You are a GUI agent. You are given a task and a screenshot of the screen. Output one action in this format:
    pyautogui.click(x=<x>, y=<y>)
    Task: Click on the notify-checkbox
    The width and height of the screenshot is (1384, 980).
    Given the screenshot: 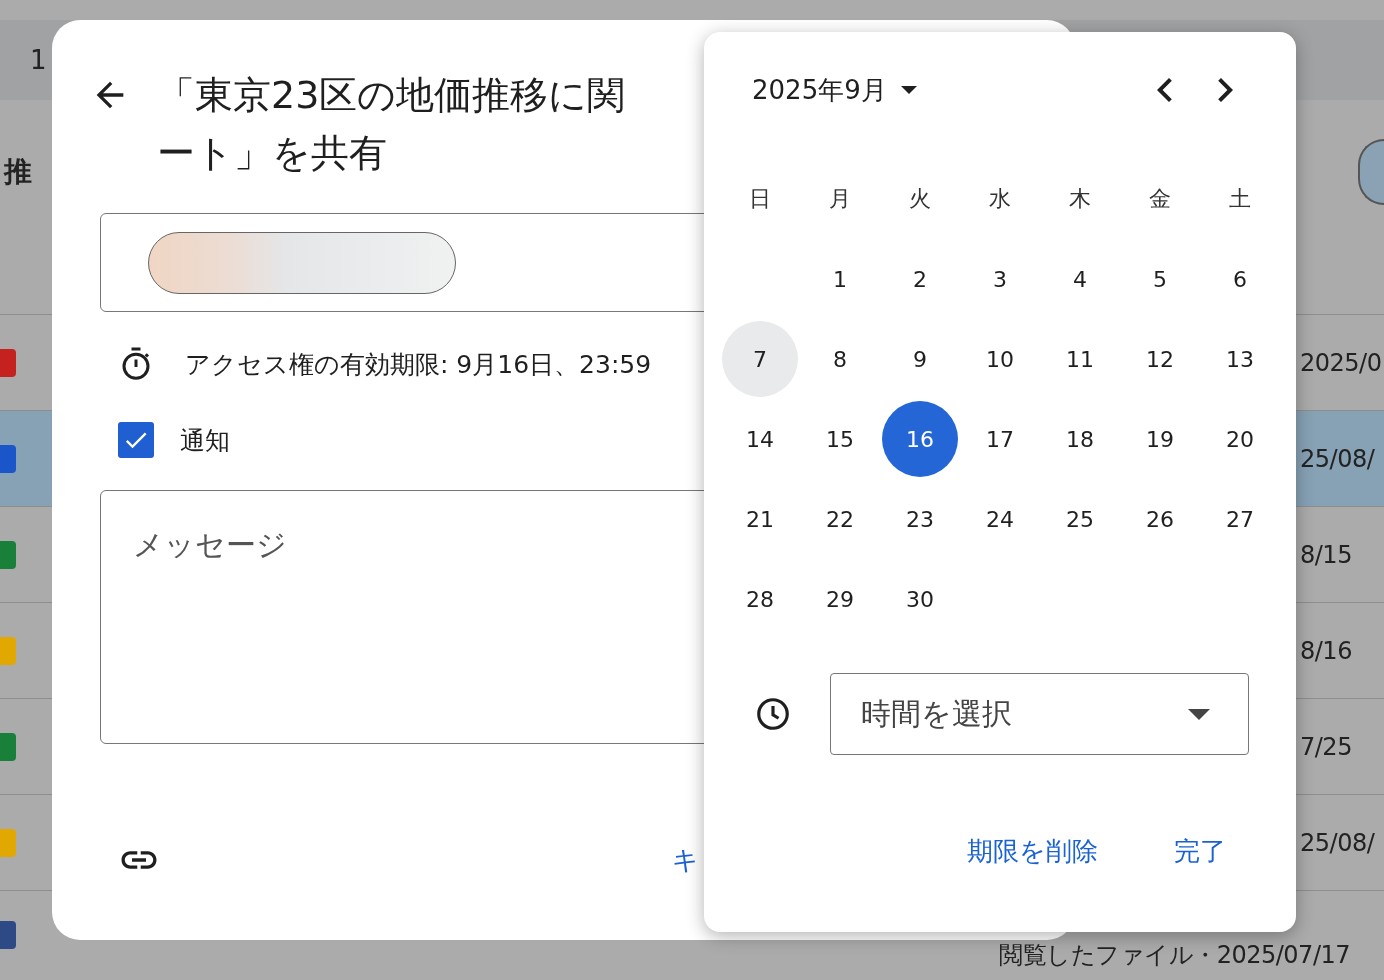 What is the action you would take?
    pyautogui.click(x=136, y=440)
    